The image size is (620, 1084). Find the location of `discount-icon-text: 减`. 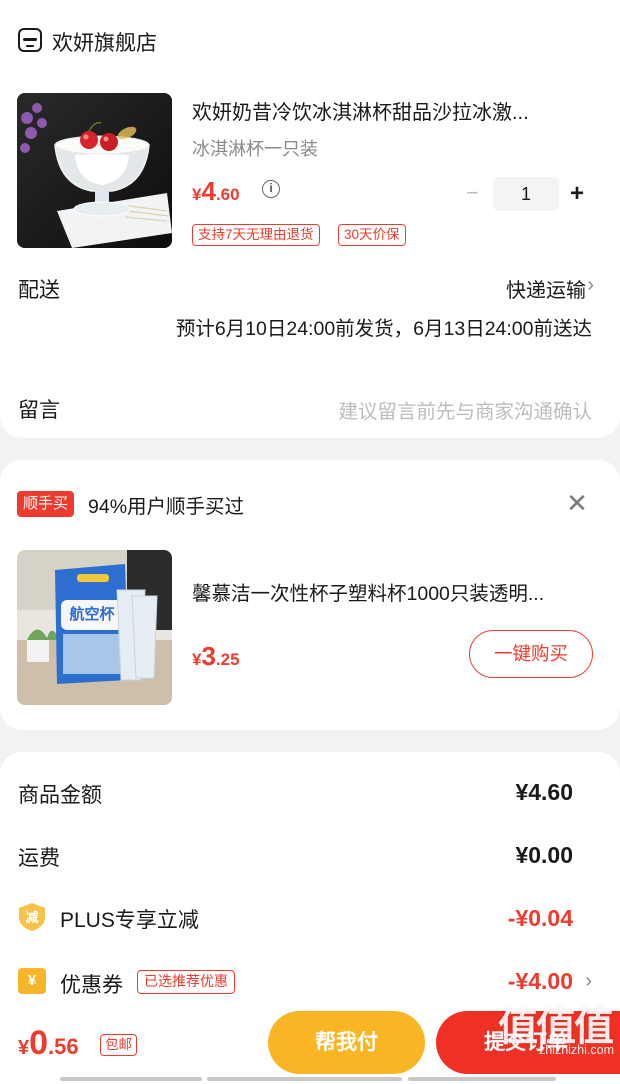

discount-icon-text: 减 is located at coordinates (32, 917).